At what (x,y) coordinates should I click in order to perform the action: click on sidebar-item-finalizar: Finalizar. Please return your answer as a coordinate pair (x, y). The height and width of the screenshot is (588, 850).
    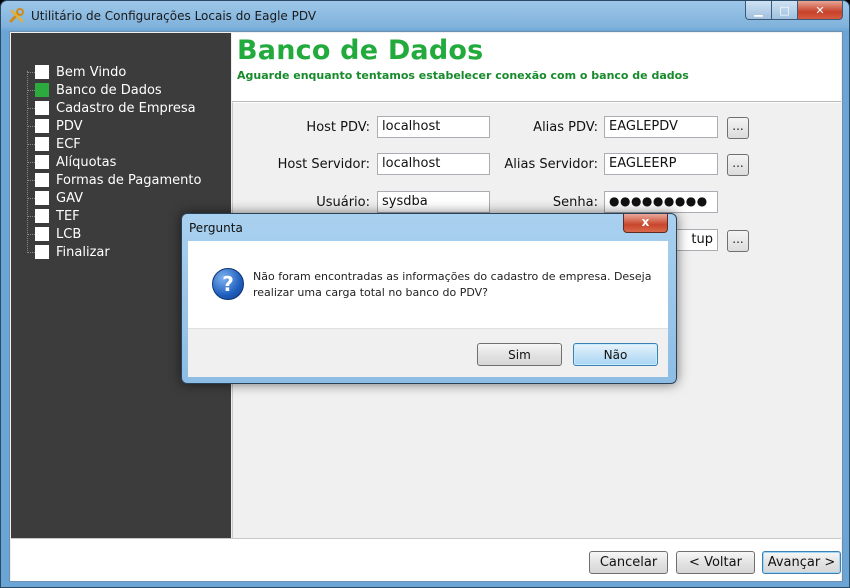
    Looking at the image, I should click on (68, 252).